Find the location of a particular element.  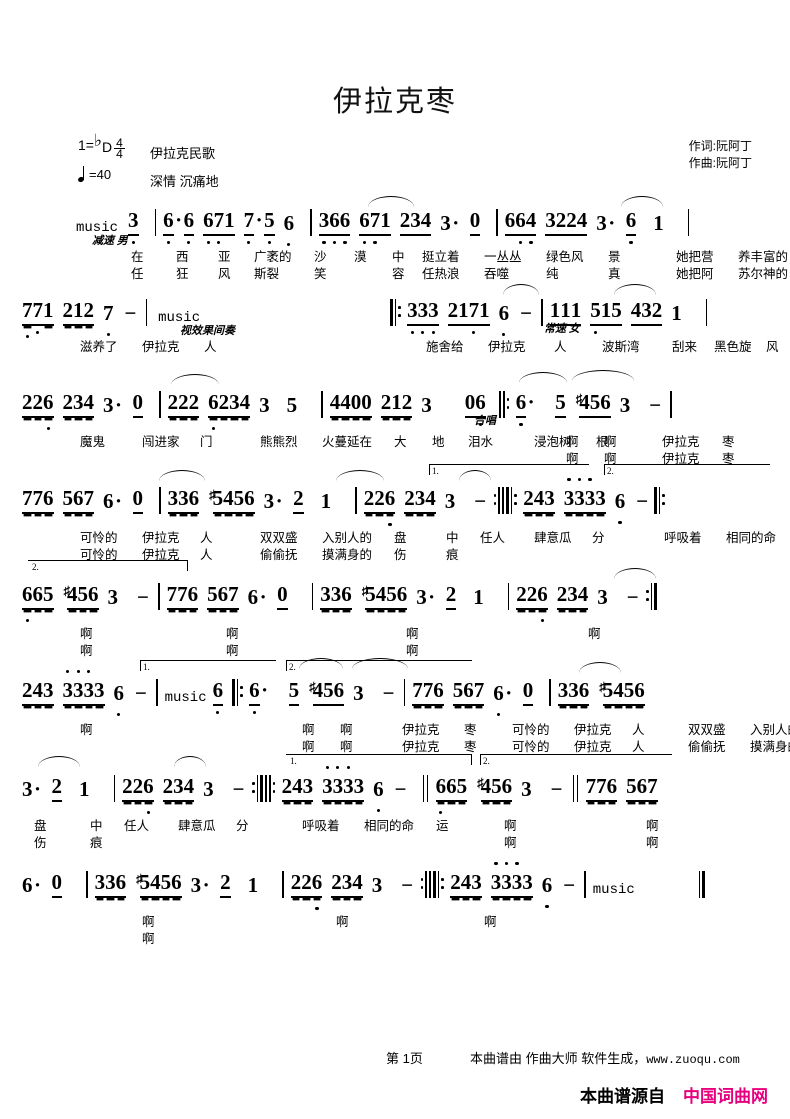

note-group: 3· is located at coordinates (274, 501).